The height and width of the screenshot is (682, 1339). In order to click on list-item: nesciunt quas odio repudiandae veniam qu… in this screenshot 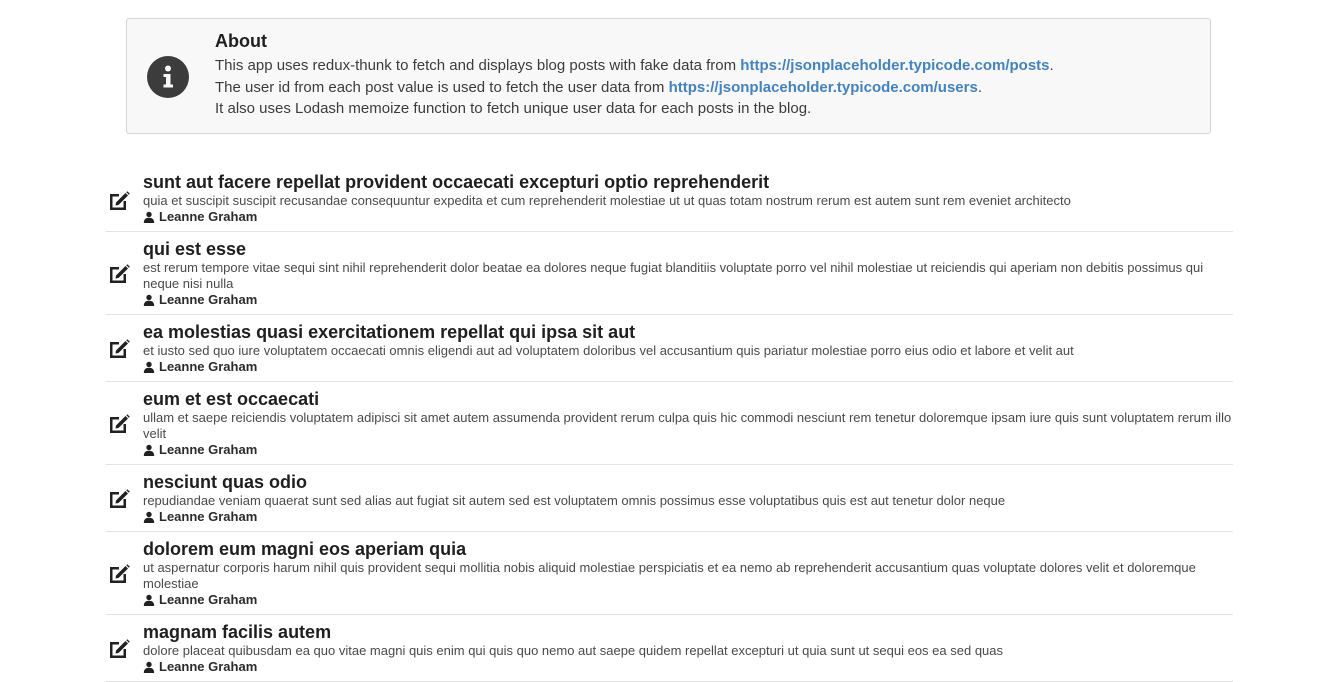, I will do `click(669, 498)`.